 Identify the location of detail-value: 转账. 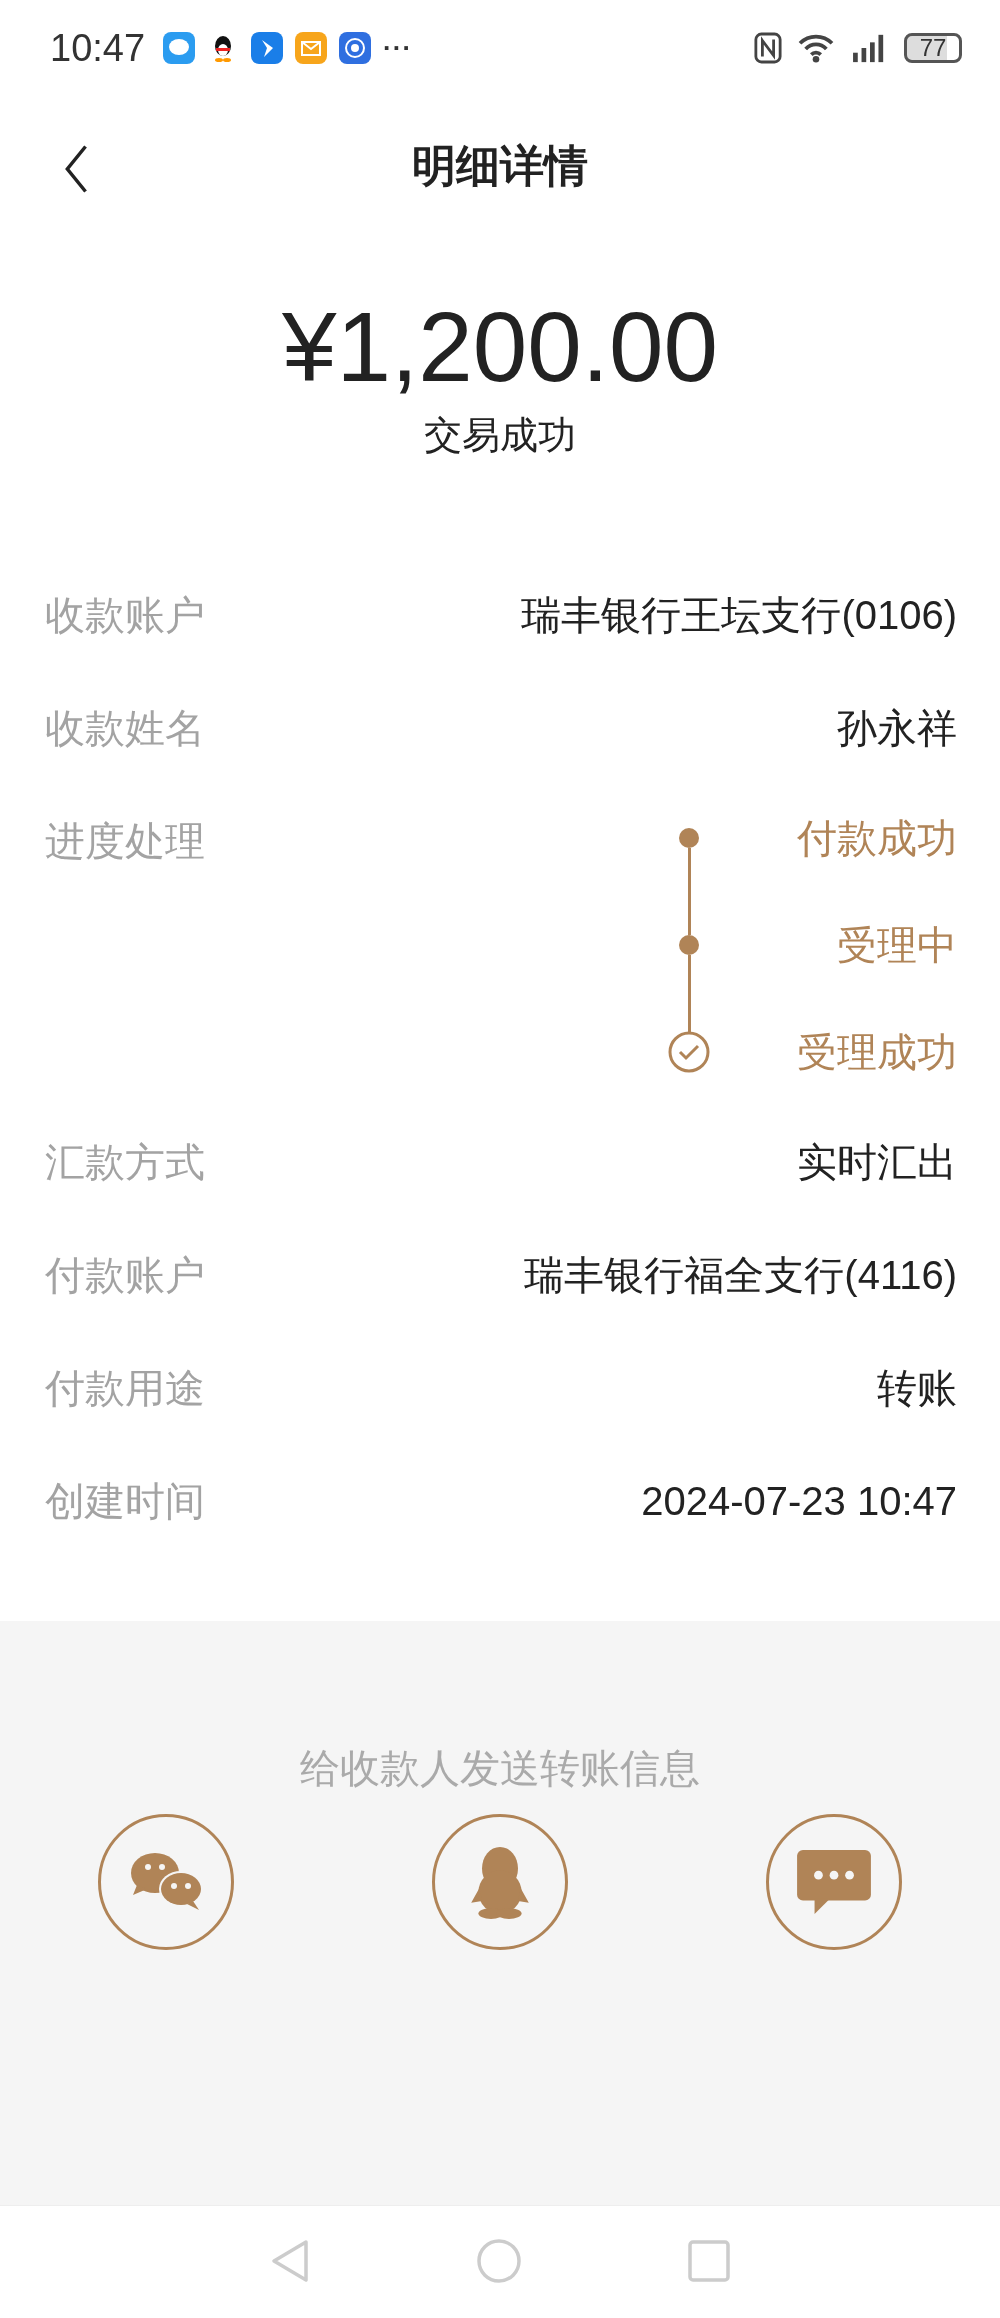
(917, 1388).